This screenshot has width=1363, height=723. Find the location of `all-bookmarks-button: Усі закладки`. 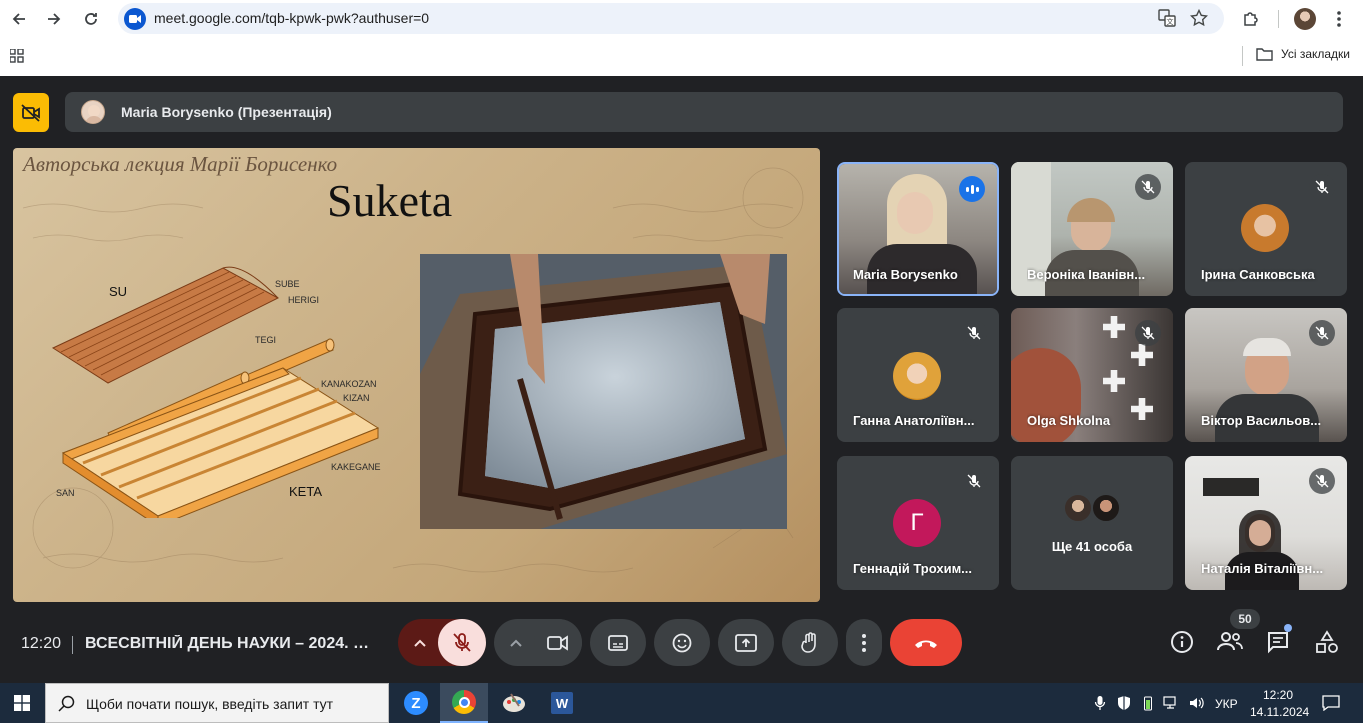

all-bookmarks-button: Усі закладки is located at coordinates (1303, 54).